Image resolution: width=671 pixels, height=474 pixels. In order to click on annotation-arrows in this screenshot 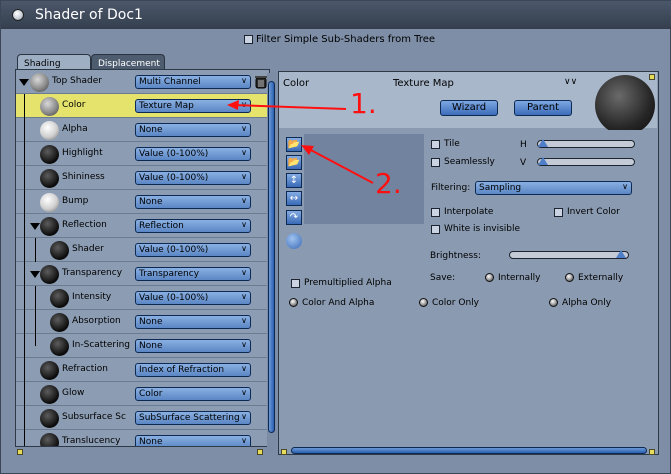, I will do `click(300, 142)`.